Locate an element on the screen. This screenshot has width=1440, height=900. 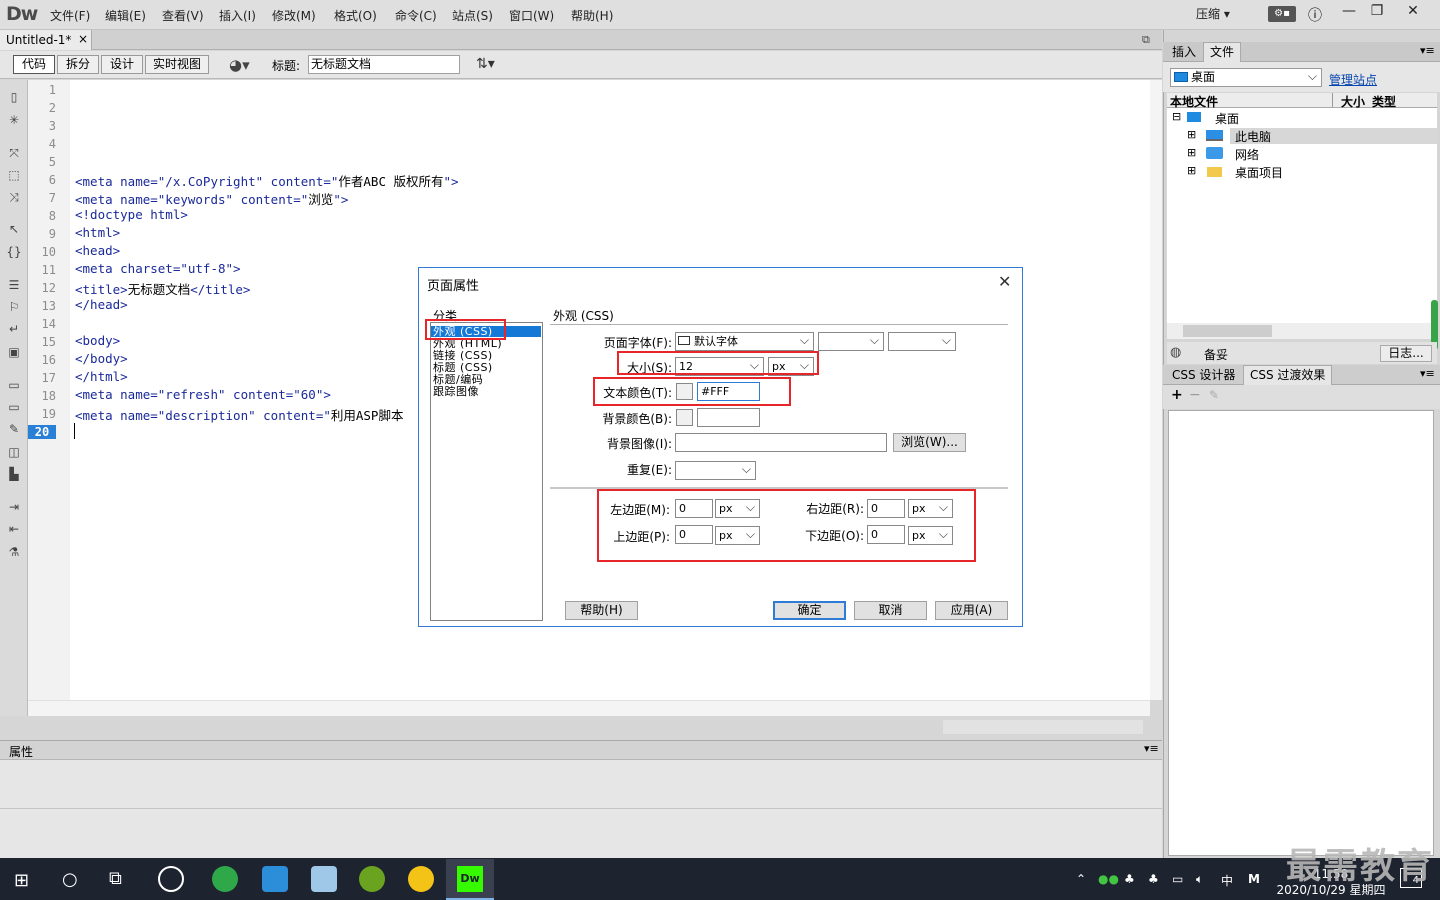
category-tracing-image: 跟踪图像 is located at coordinates (456, 391).